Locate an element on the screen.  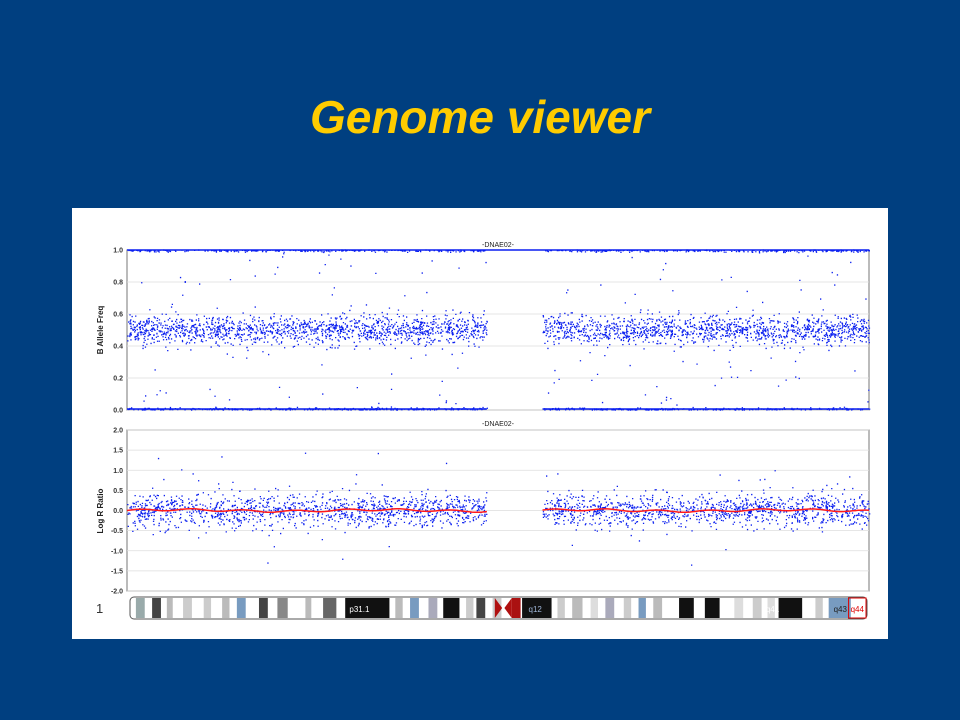
lrr-tick-label: -2.0 is located at coordinates (117, 592).